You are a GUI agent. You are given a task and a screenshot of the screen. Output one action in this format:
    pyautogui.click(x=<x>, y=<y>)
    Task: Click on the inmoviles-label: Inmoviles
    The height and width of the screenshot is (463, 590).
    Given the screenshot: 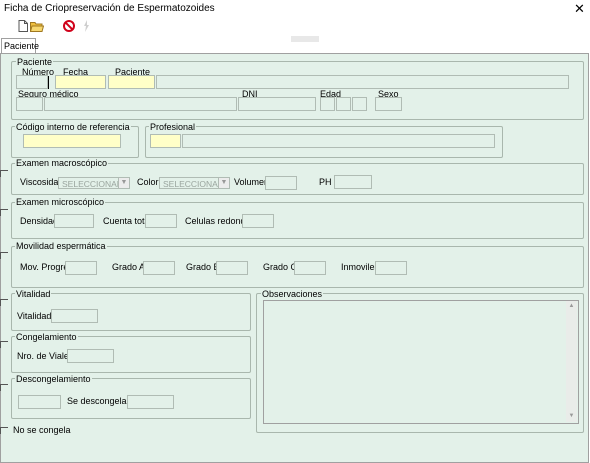 What is the action you would take?
    pyautogui.click(x=360, y=267)
    